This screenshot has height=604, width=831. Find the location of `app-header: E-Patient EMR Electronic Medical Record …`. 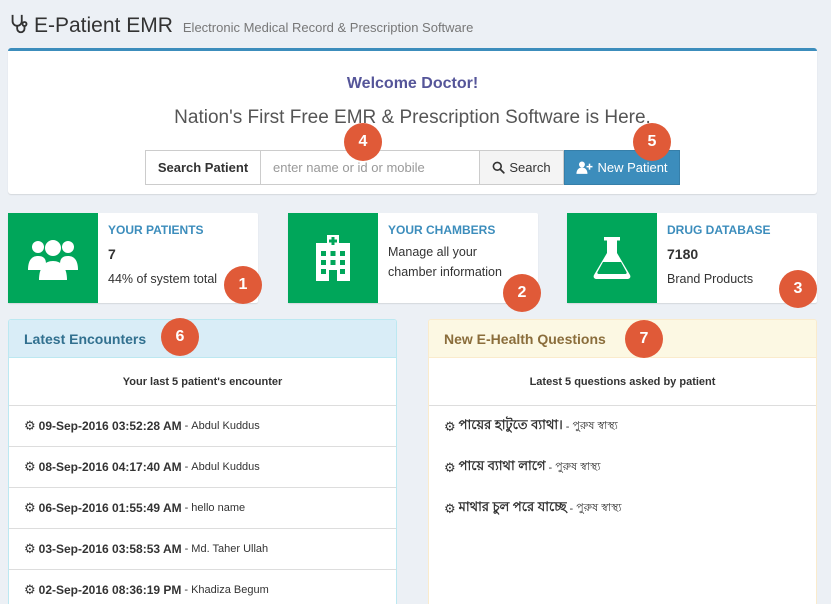

app-header: E-Patient EMR Electronic Medical Record … is located at coordinates (240, 24).